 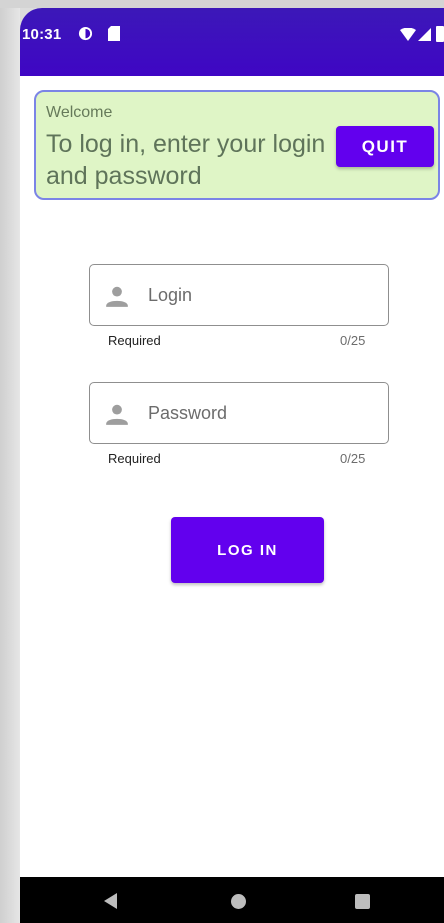 What do you see at coordinates (186, 160) in the screenshot?
I see `welcome-message: To log in, enter your login and password` at bounding box center [186, 160].